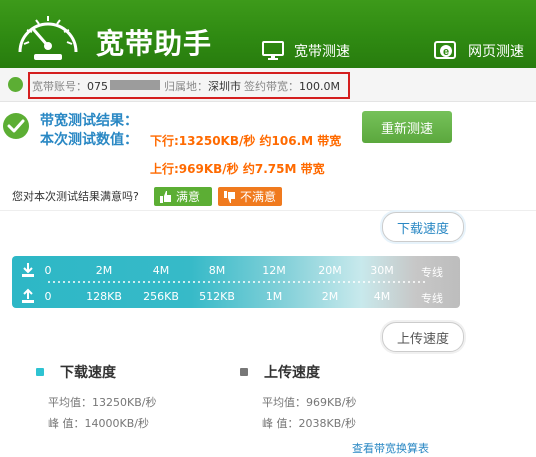 This screenshot has height=457, width=536. What do you see at coordinates (322, 52) in the screenshot?
I see `nav-tab-label: 宽带测速` at bounding box center [322, 52].